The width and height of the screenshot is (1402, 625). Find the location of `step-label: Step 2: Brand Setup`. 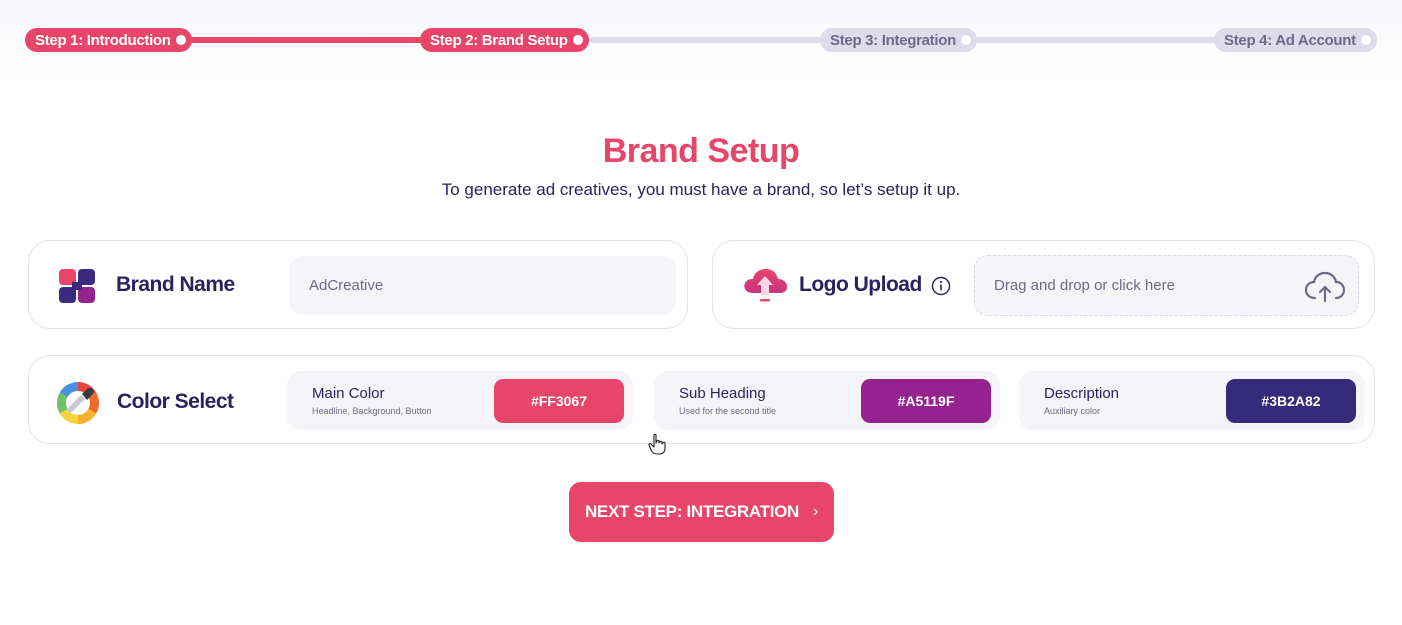

step-label: Step 2: Brand Setup is located at coordinates (499, 40).